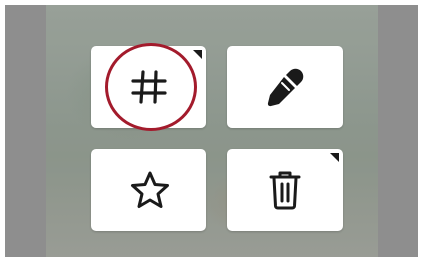  What do you see at coordinates (25, 131) in the screenshot?
I see `left-dim-overlay` at bounding box center [25, 131].